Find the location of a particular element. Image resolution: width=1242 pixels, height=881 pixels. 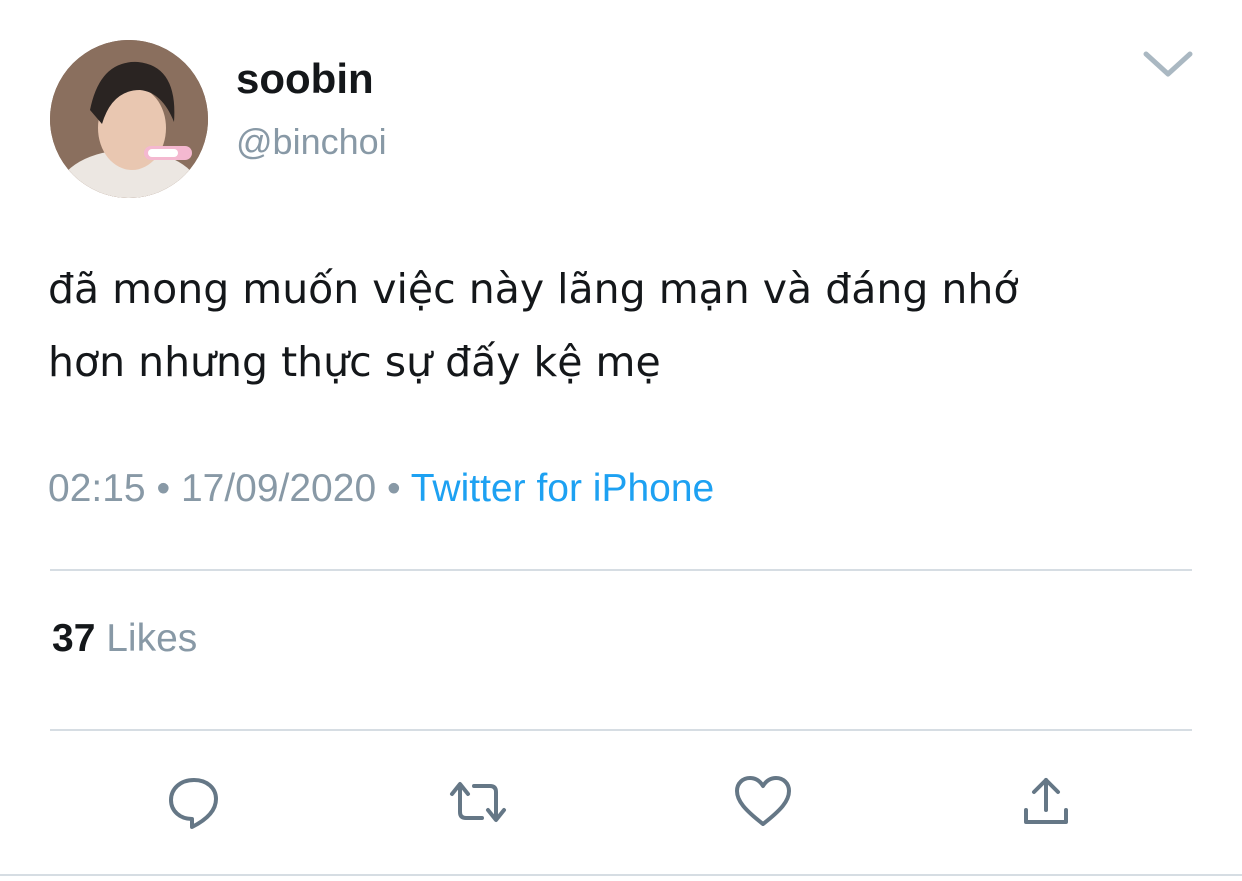

retweet-button is located at coordinates (478, 802).